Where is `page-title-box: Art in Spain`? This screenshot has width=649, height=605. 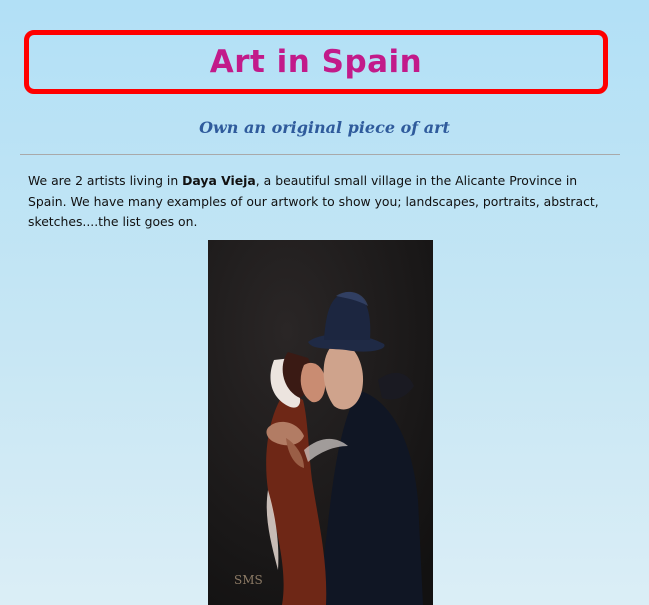
page-title-box: Art in Spain is located at coordinates (316, 62).